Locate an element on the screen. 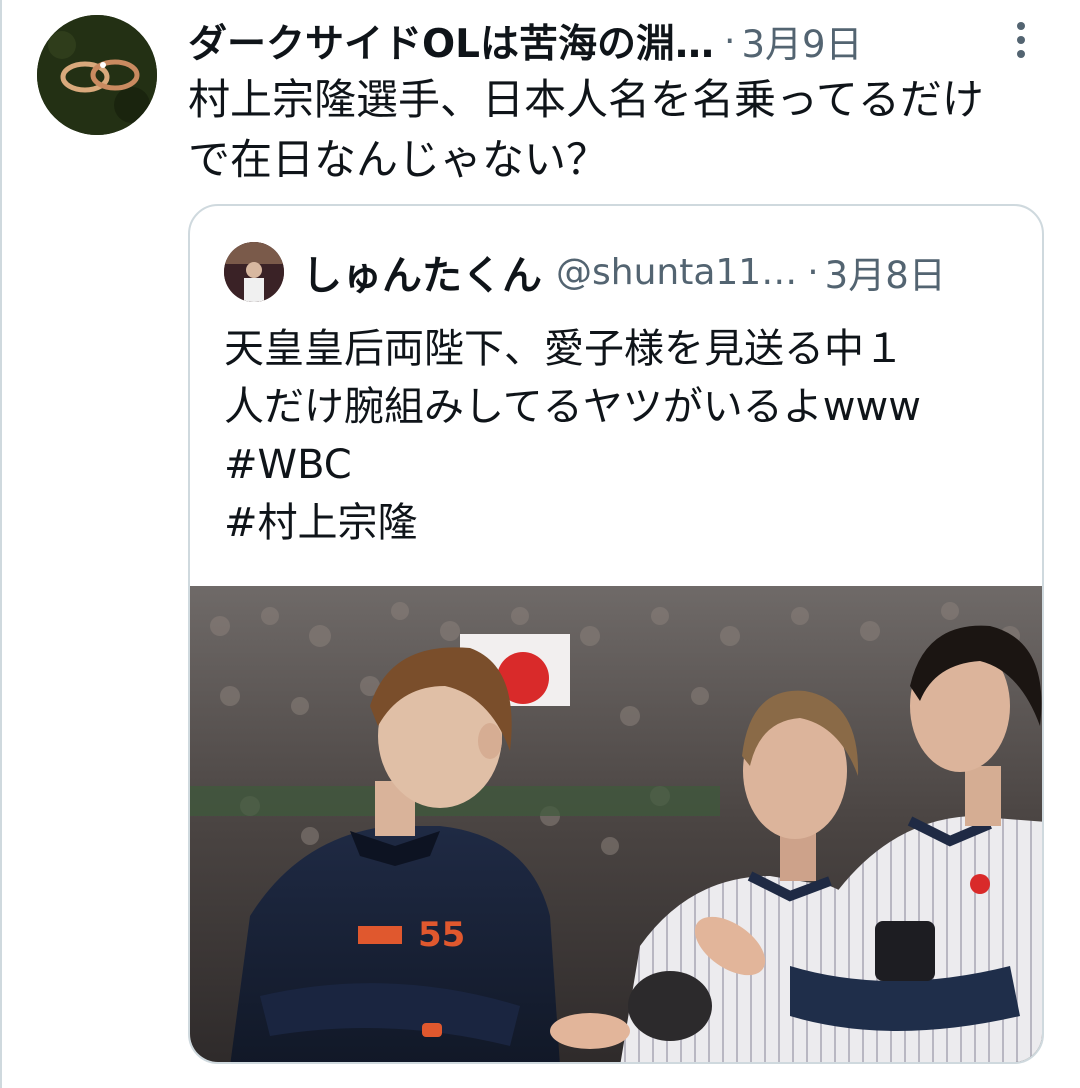  jersey-number: 55 is located at coordinates (441, 935).